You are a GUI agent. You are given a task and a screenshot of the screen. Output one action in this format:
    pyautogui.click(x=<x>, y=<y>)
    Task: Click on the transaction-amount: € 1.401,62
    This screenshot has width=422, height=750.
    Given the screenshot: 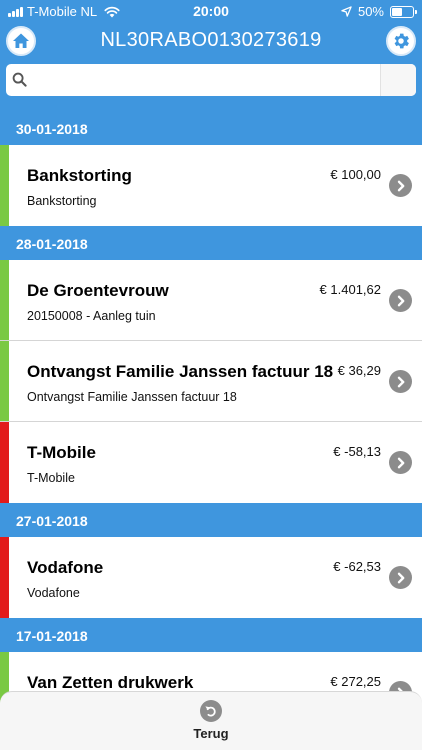 What is the action you would take?
    pyautogui.click(x=350, y=289)
    